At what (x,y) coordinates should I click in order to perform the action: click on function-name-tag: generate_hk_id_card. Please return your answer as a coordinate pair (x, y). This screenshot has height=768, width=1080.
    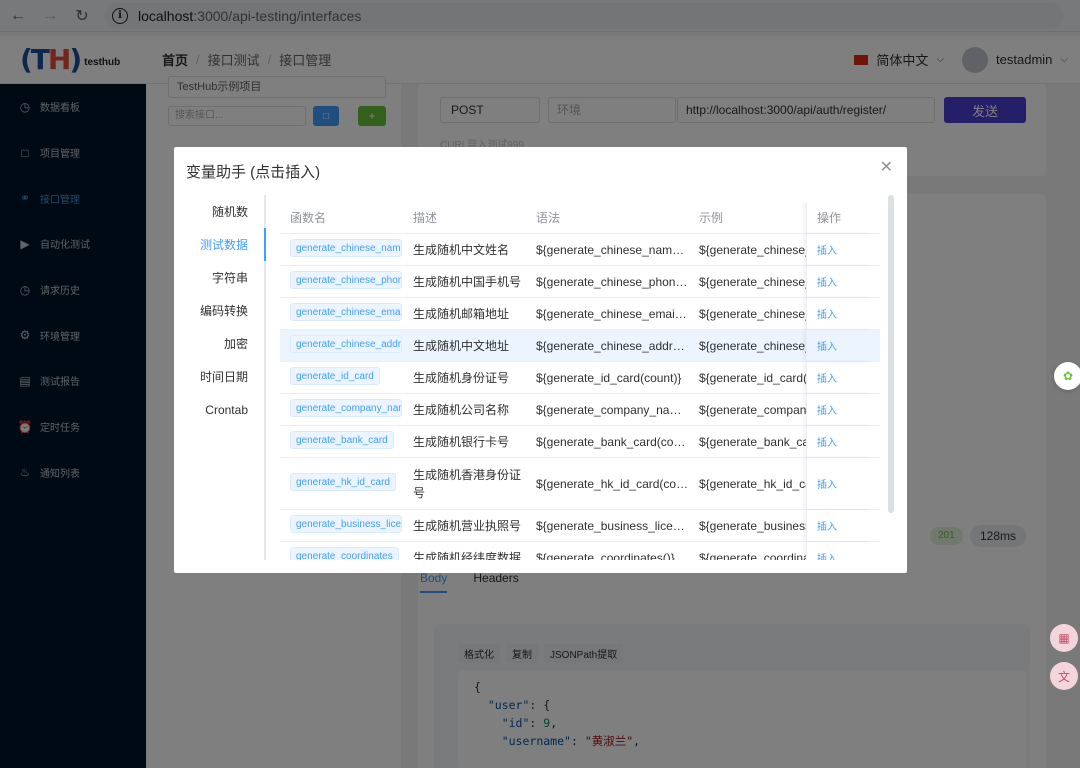
    Looking at the image, I should click on (343, 482).